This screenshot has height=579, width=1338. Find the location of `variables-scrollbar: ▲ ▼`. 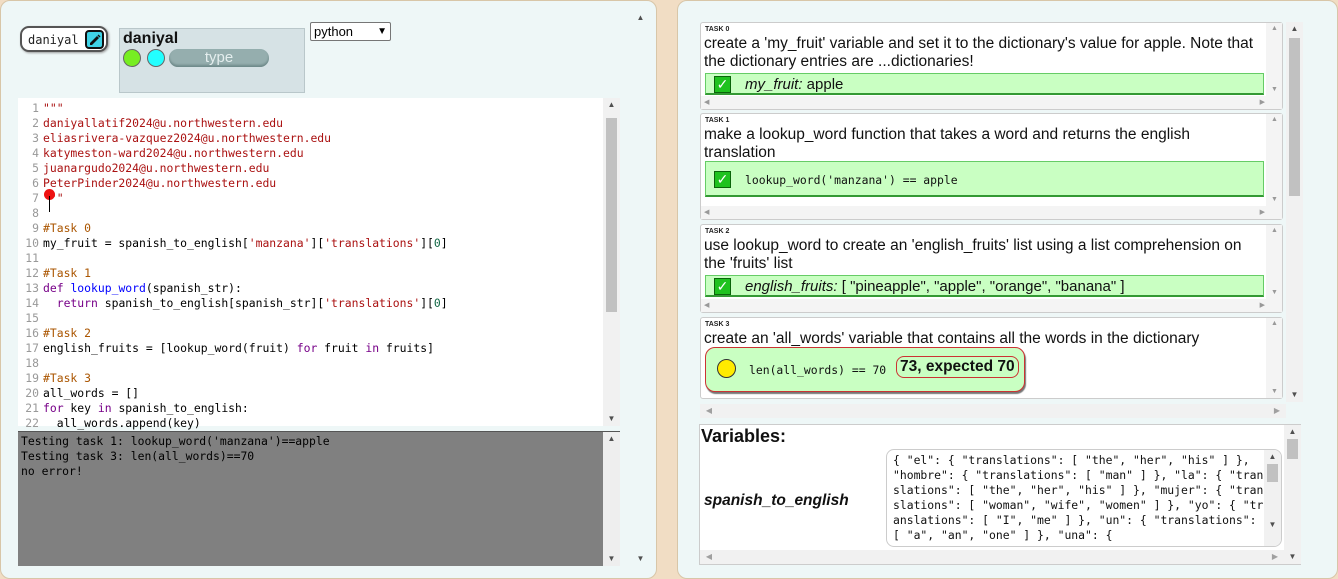

variables-scrollbar: ▲ ▼ is located at coordinates (1292, 494).